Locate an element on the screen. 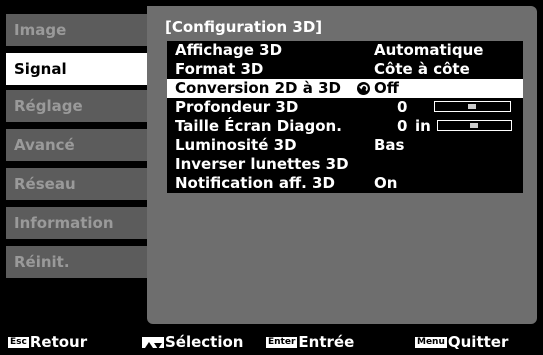 This screenshot has width=543, height=355. sidebar-item-reglage: Réglage is located at coordinates (77, 106).